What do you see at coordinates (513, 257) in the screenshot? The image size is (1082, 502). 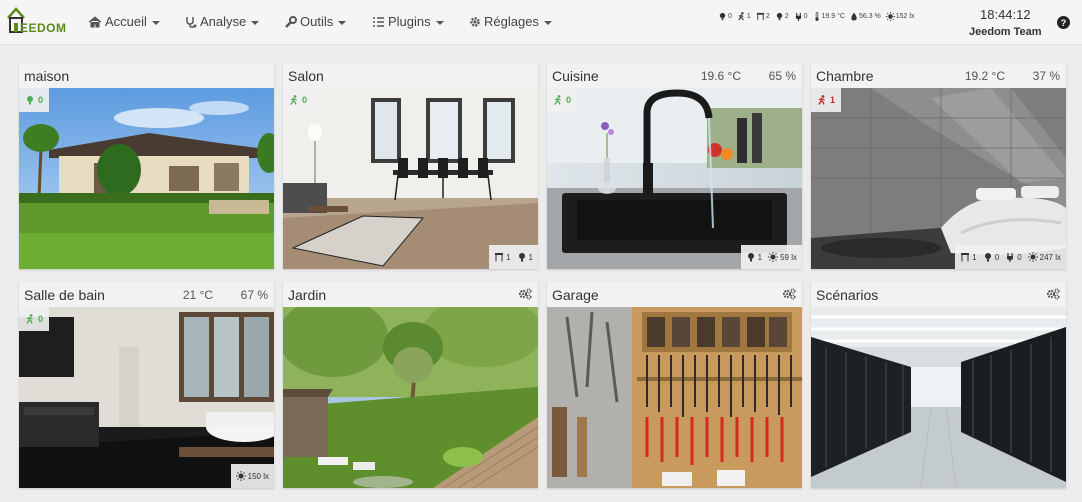 I see `tile-summary-bar: 1 1` at bounding box center [513, 257].